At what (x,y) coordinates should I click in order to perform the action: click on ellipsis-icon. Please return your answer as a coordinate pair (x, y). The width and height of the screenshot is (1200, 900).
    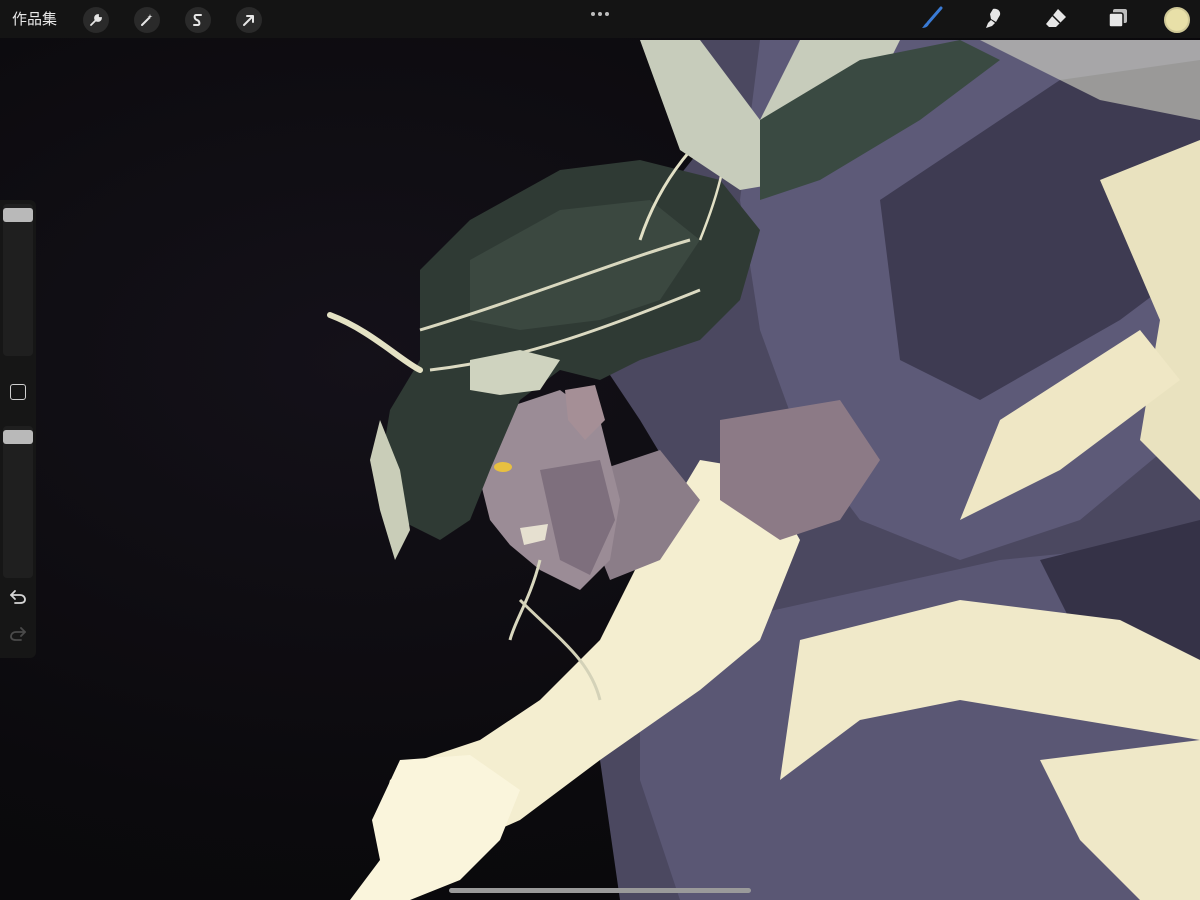
    Looking at the image, I should click on (600, 11).